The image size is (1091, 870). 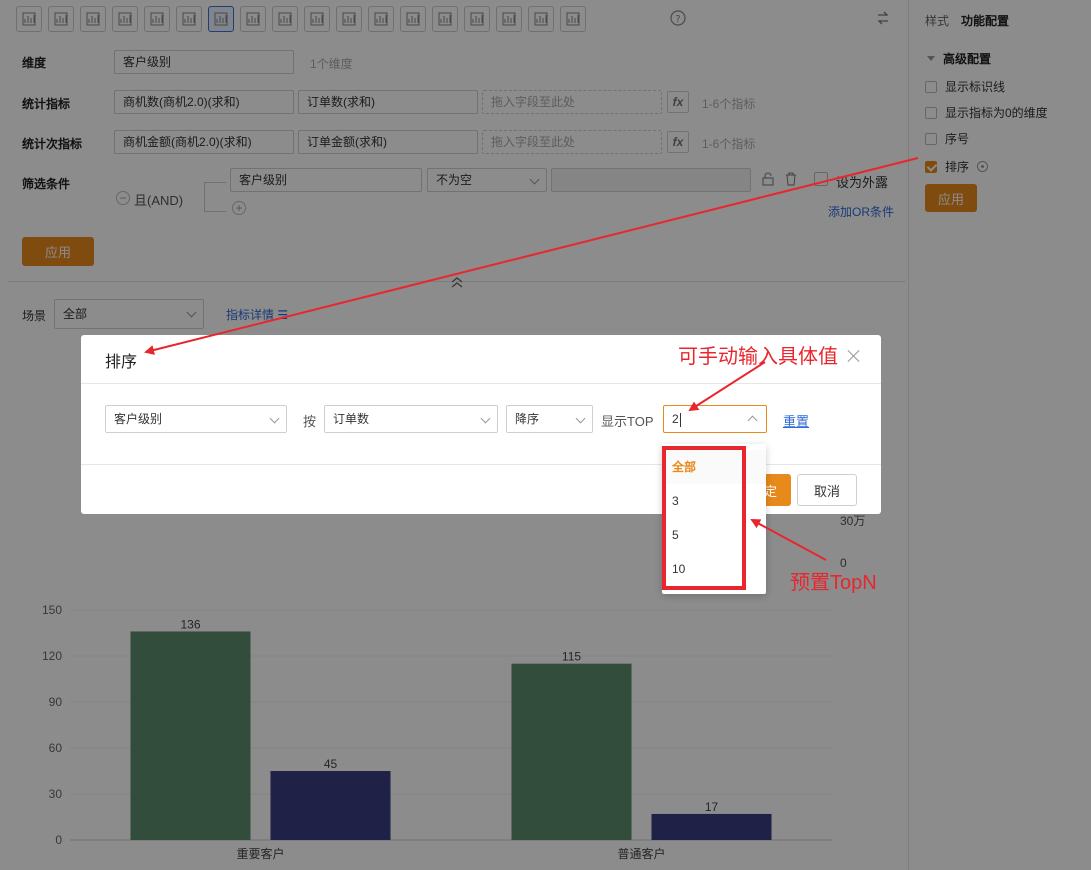 What do you see at coordinates (727, 386) in the screenshot?
I see `arrow-to-top-input` at bounding box center [727, 386].